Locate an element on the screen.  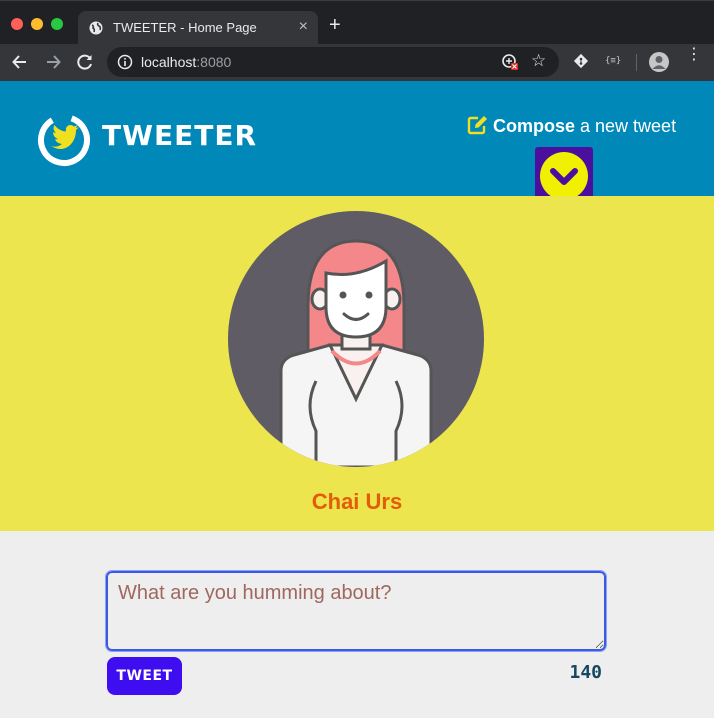
new-tab-button: + is located at coordinates (335, 25).